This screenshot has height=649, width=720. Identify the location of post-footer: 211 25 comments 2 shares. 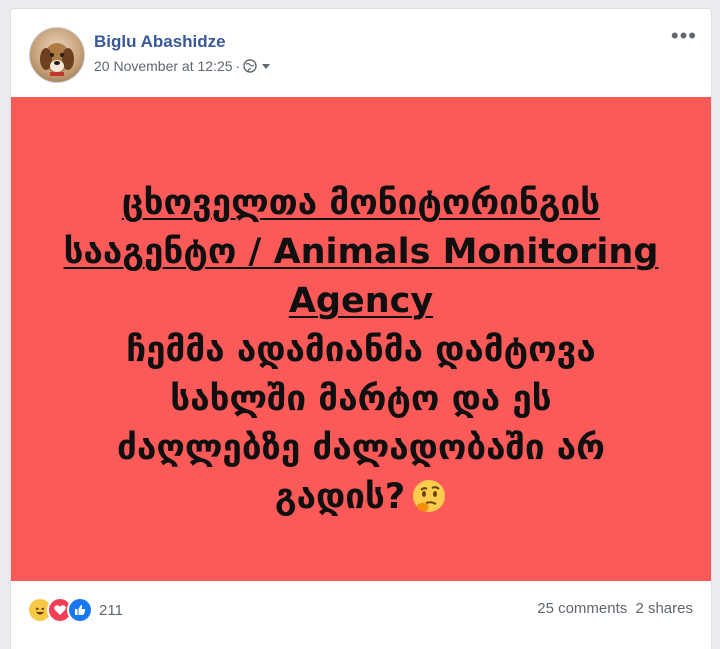
(361, 613).